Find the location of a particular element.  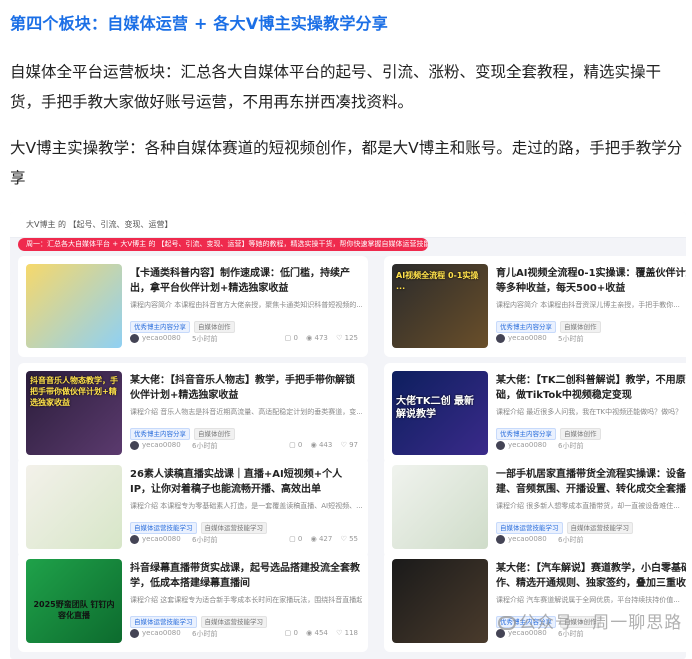

view-count: ◉ 427 is located at coordinates (321, 539).